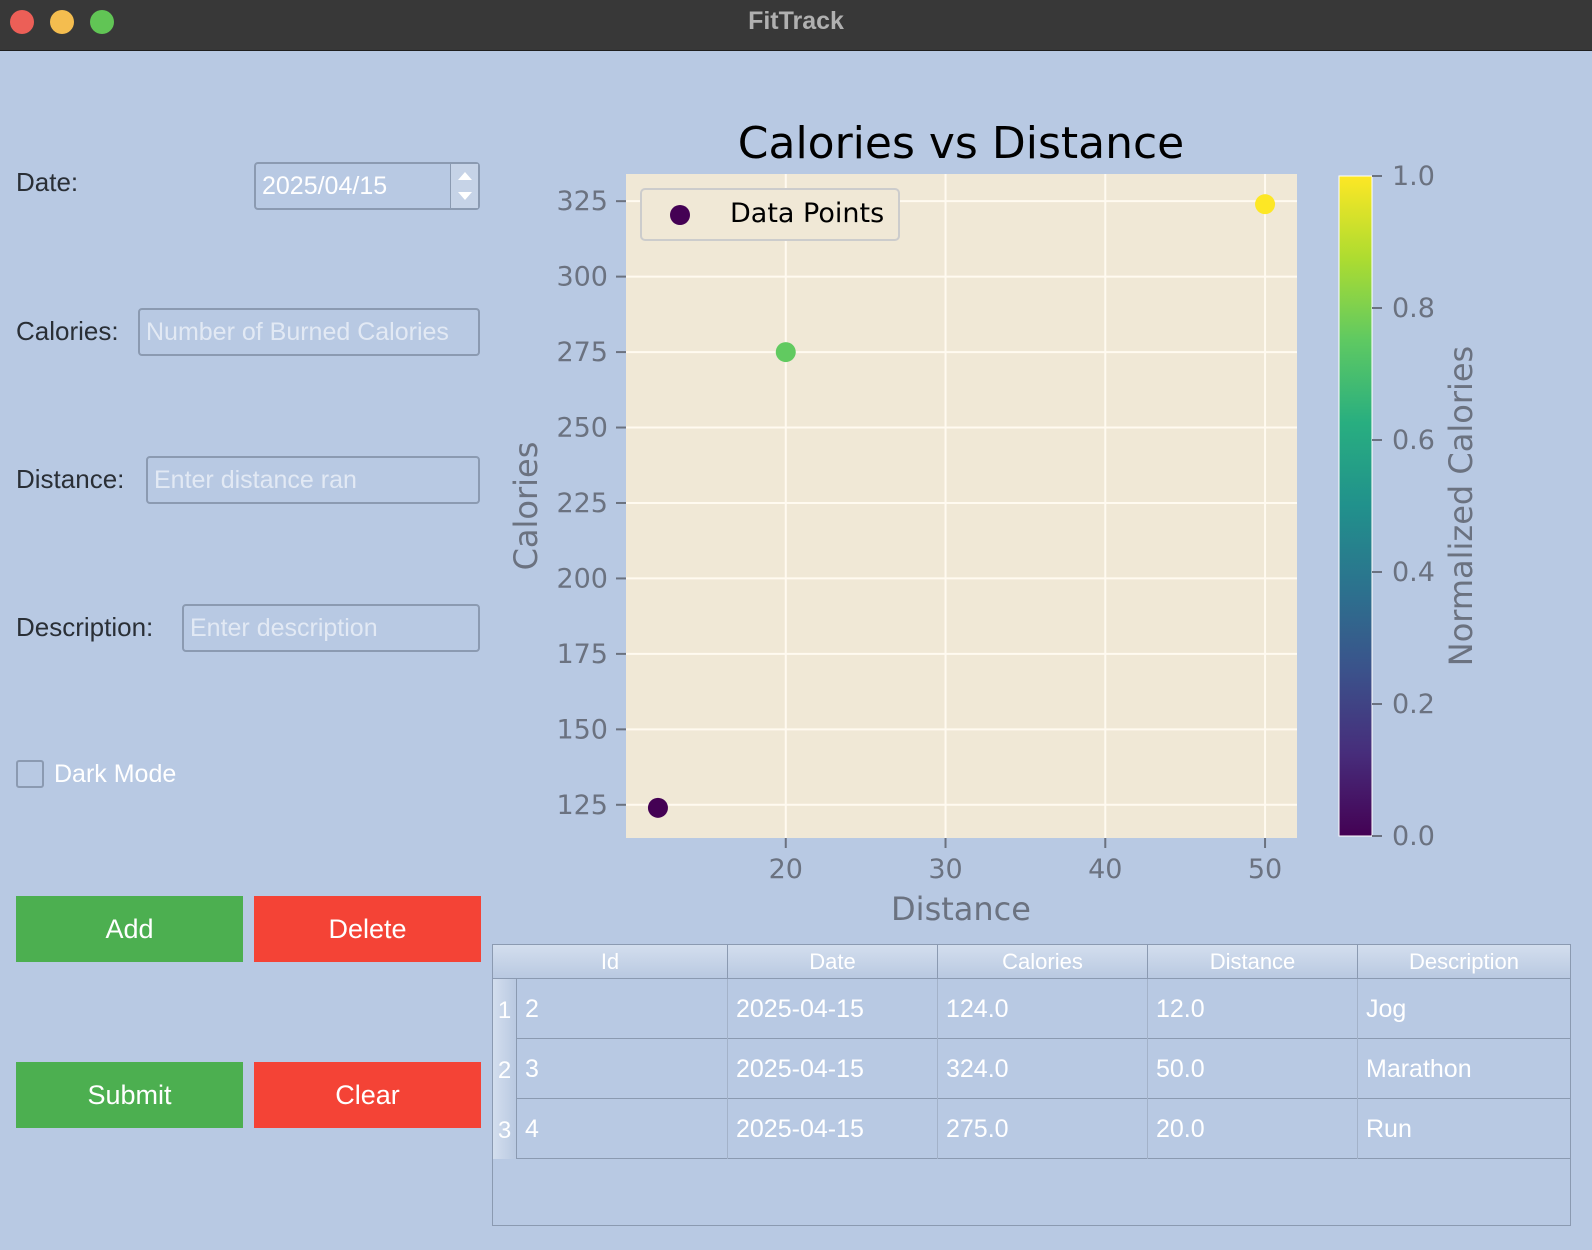 This screenshot has height=1250, width=1592. I want to click on row-number: 3, so click(505, 1129).